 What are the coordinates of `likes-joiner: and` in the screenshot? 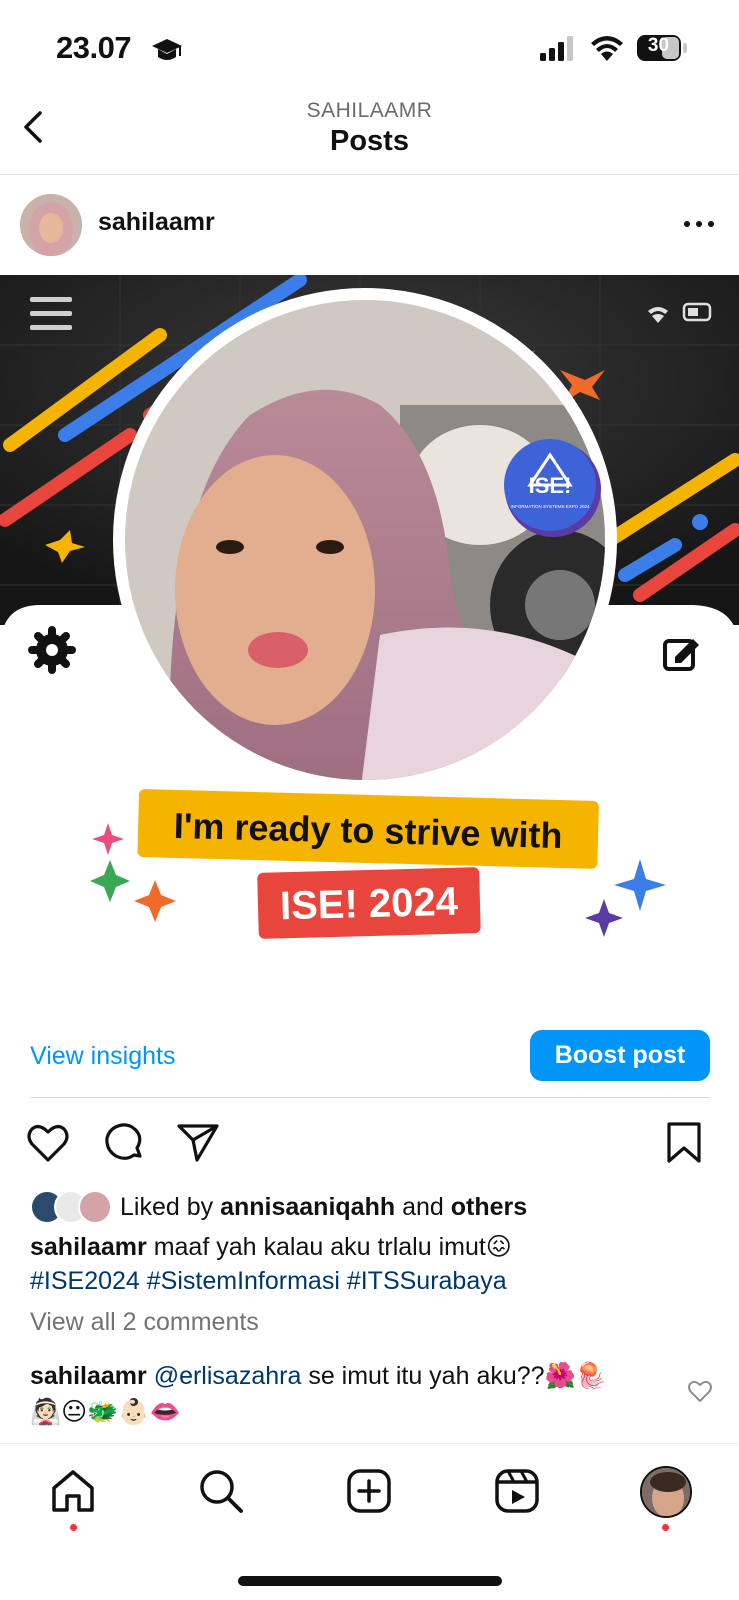 It's located at (423, 1206).